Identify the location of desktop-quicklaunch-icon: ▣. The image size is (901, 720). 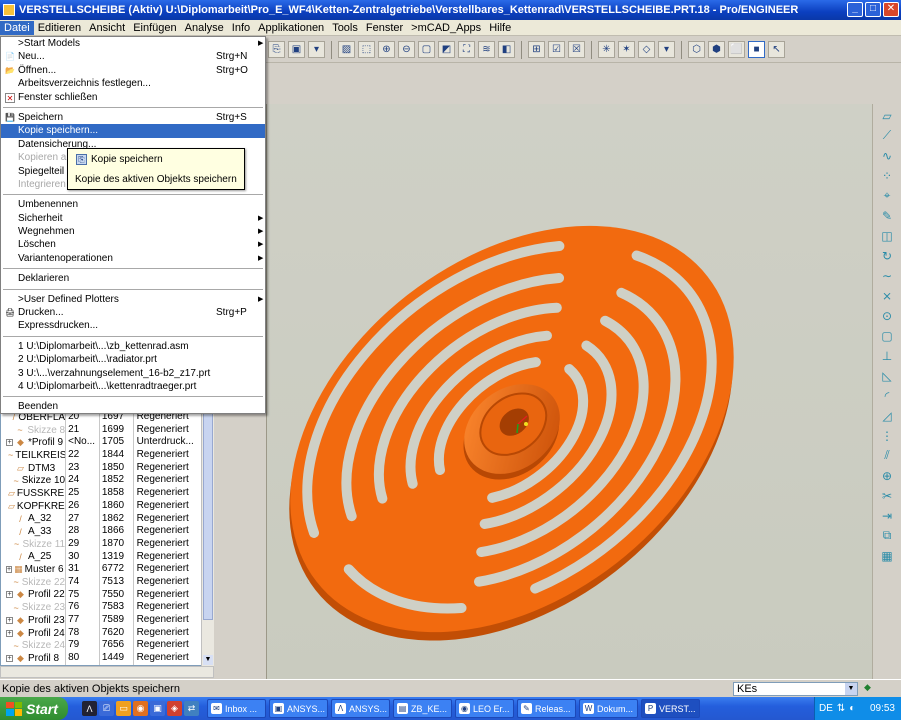
(157, 708).